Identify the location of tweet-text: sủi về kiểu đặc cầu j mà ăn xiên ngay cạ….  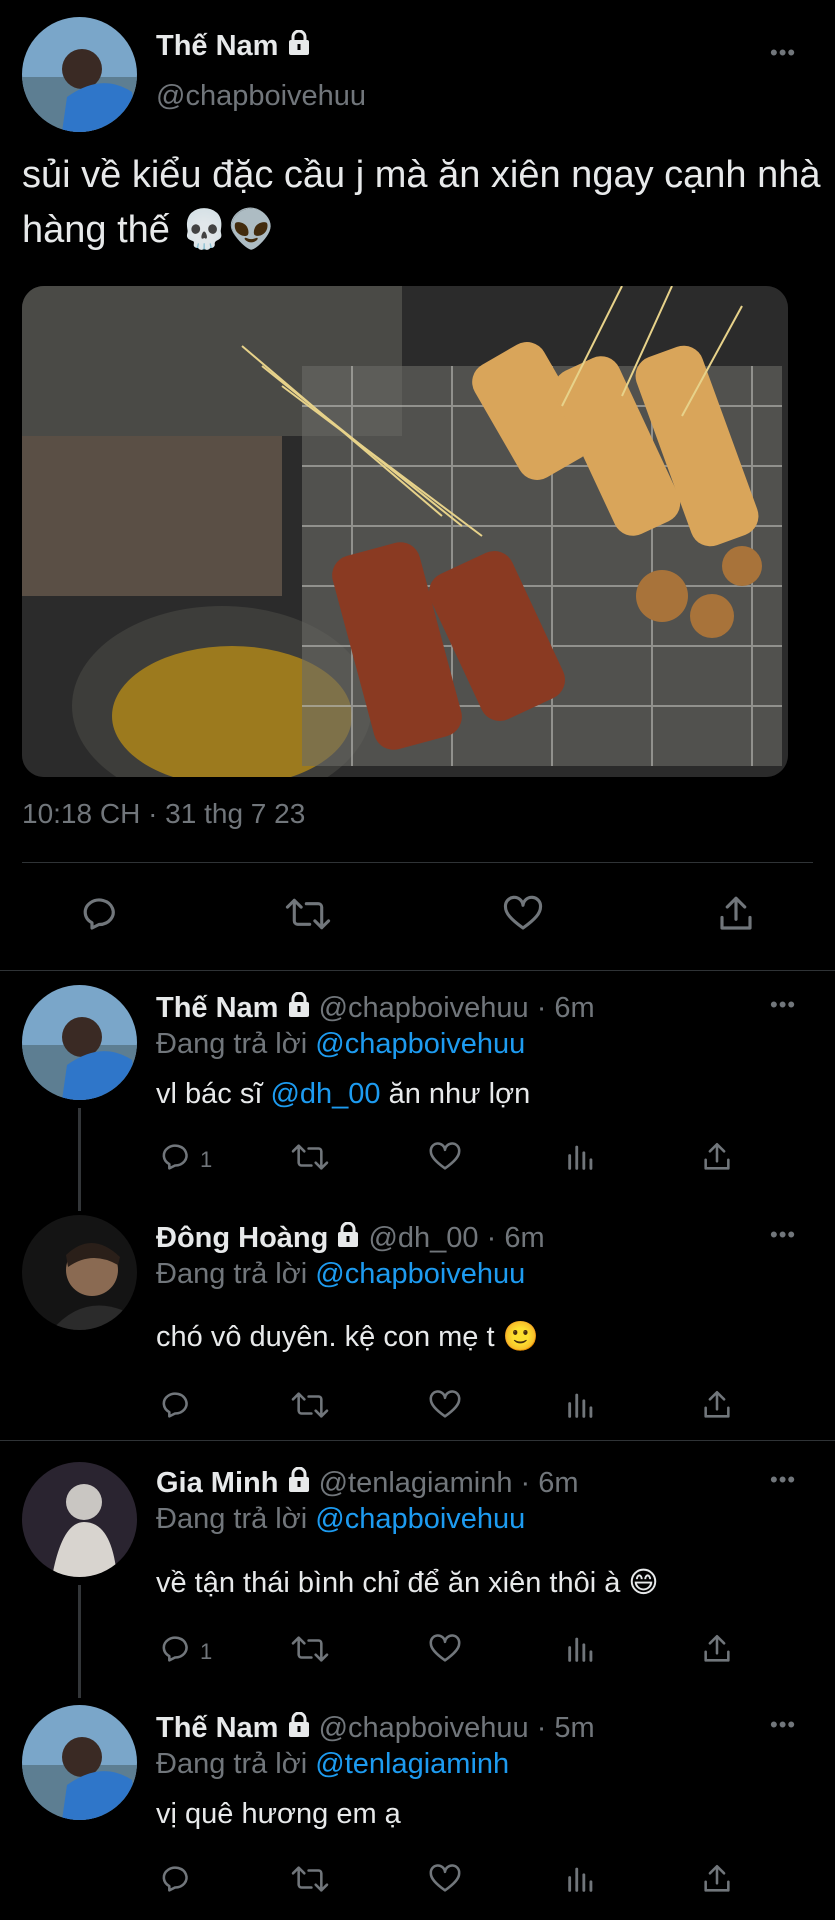
(421, 202).